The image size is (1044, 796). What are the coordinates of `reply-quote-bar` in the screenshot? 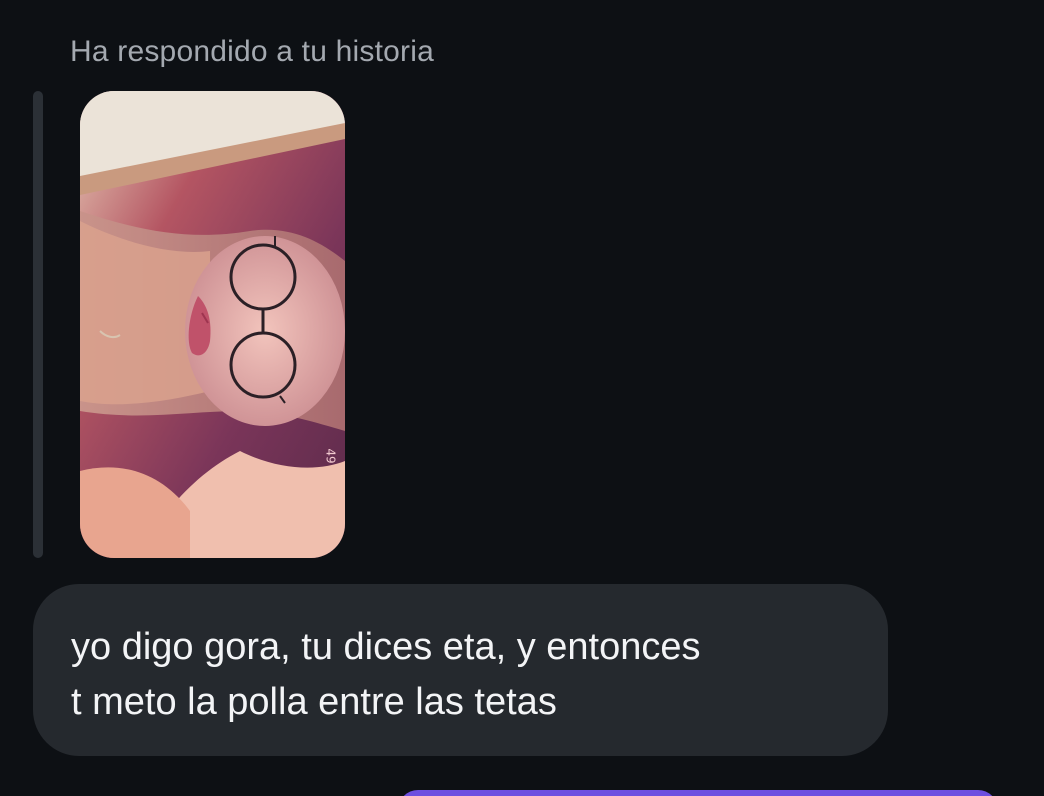 It's located at (38, 324).